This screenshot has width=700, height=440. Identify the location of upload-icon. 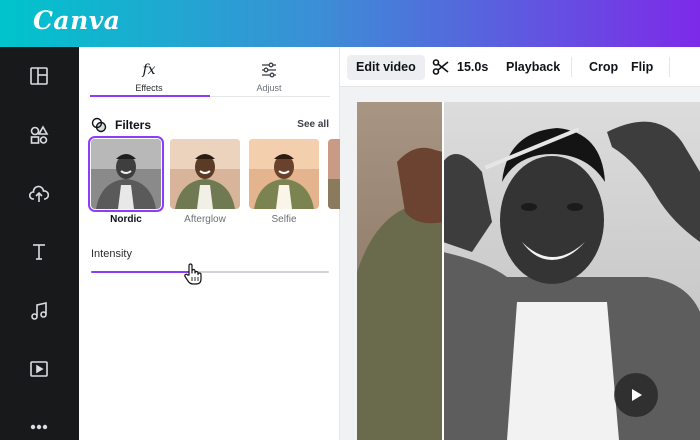
(39, 194).